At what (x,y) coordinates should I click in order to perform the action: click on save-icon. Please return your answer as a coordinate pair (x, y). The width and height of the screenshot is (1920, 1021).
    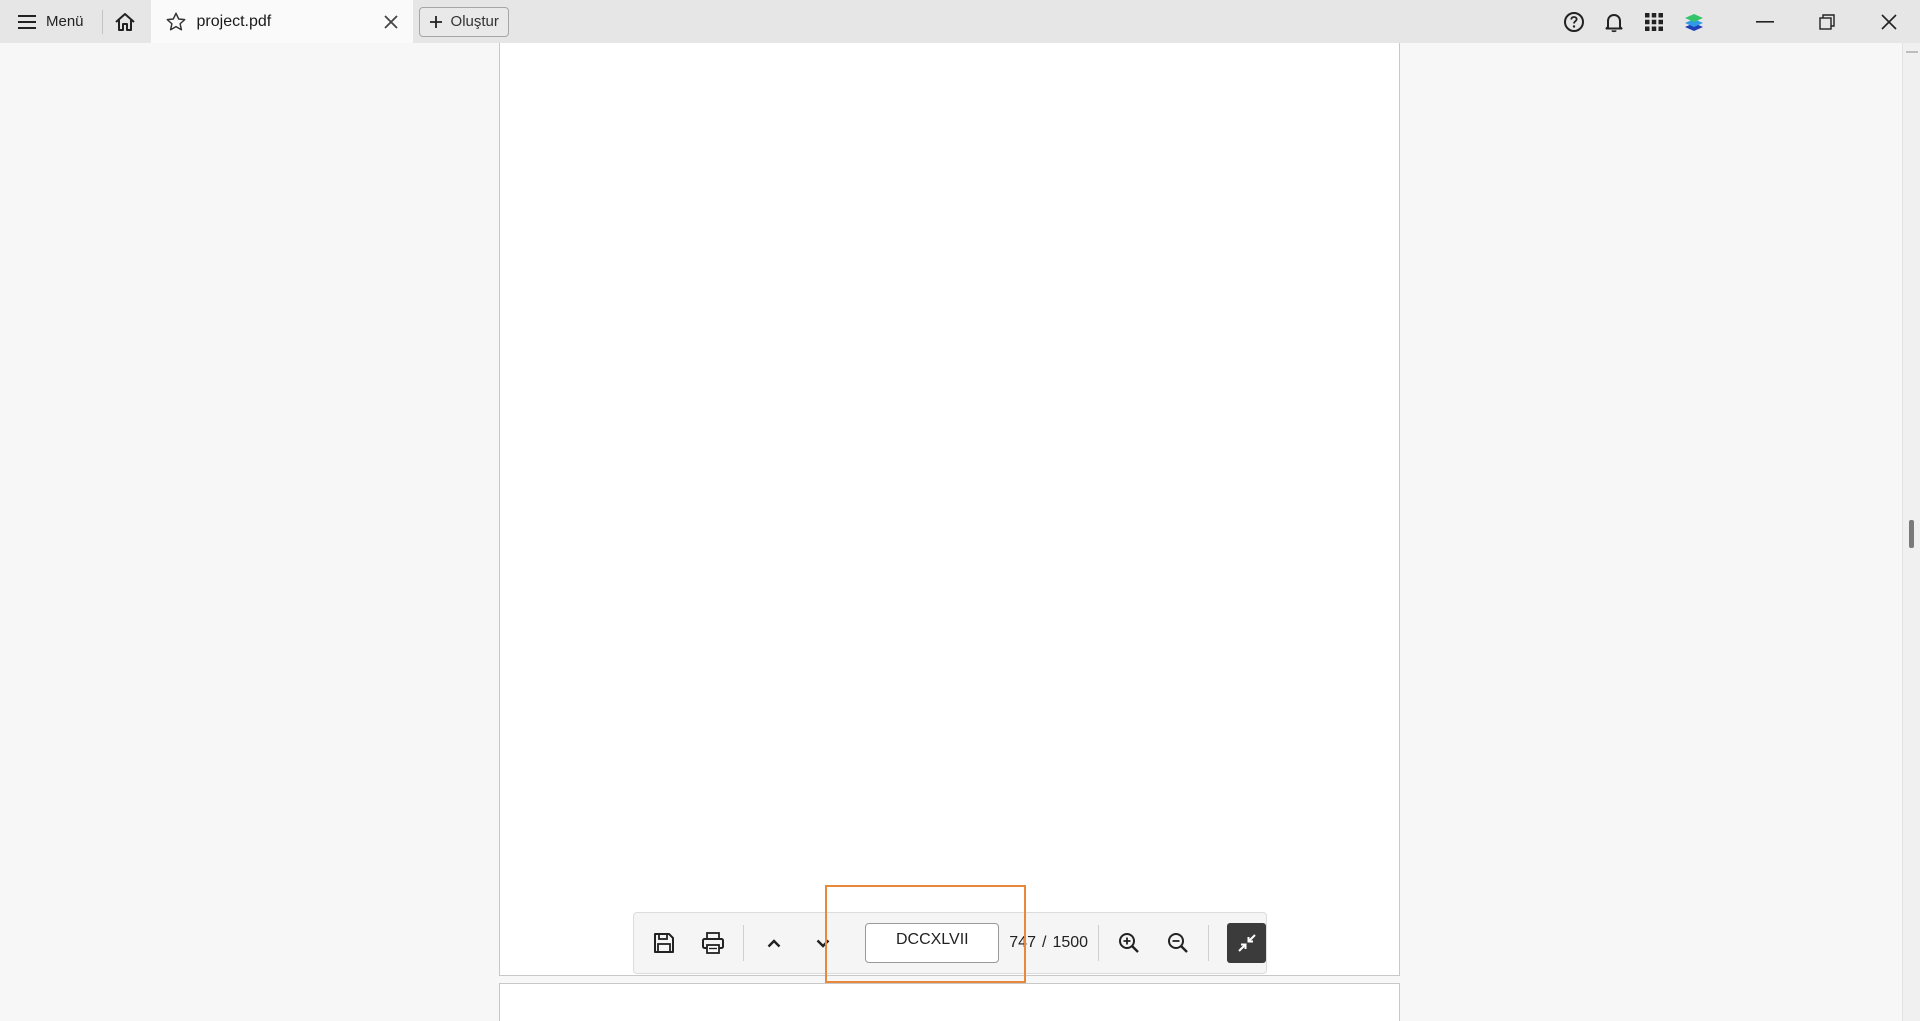
    Looking at the image, I should click on (664, 943).